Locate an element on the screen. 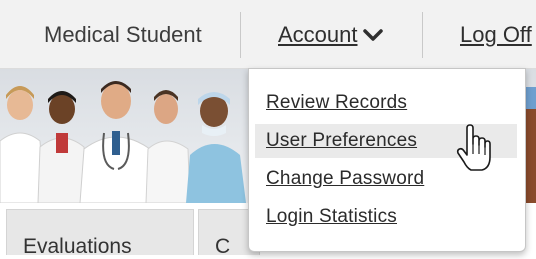 The width and height of the screenshot is (536, 259). menu-item-label: User Preferences is located at coordinates (342, 140).